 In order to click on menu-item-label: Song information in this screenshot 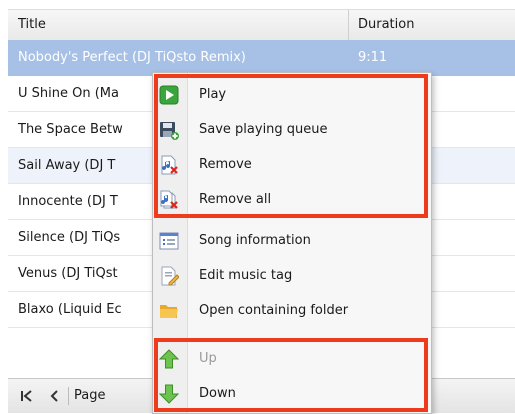, I will do `click(255, 240)`.